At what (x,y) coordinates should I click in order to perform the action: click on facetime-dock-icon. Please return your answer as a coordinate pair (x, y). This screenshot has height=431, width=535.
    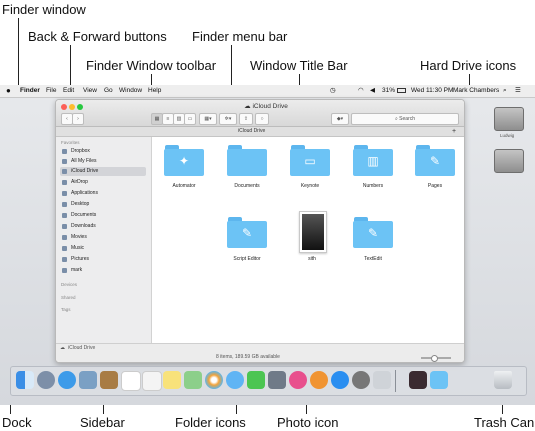
    Looking at the image, I should click on (256, 380).